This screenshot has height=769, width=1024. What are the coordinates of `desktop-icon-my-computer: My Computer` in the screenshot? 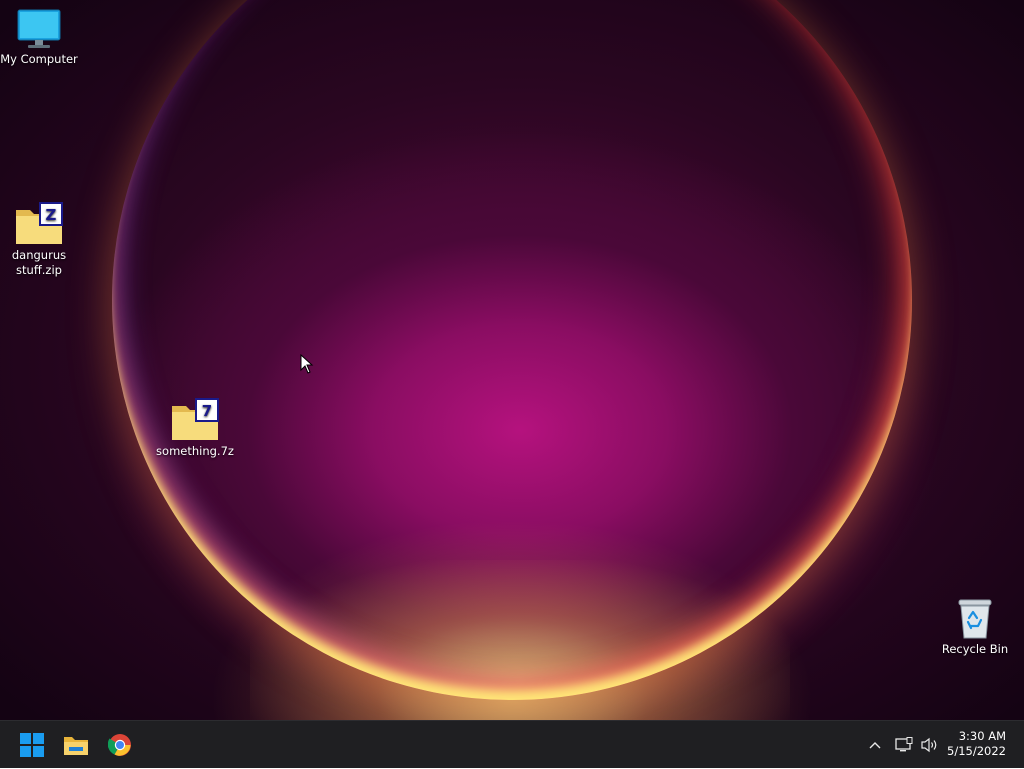 It's located at (39, 37).